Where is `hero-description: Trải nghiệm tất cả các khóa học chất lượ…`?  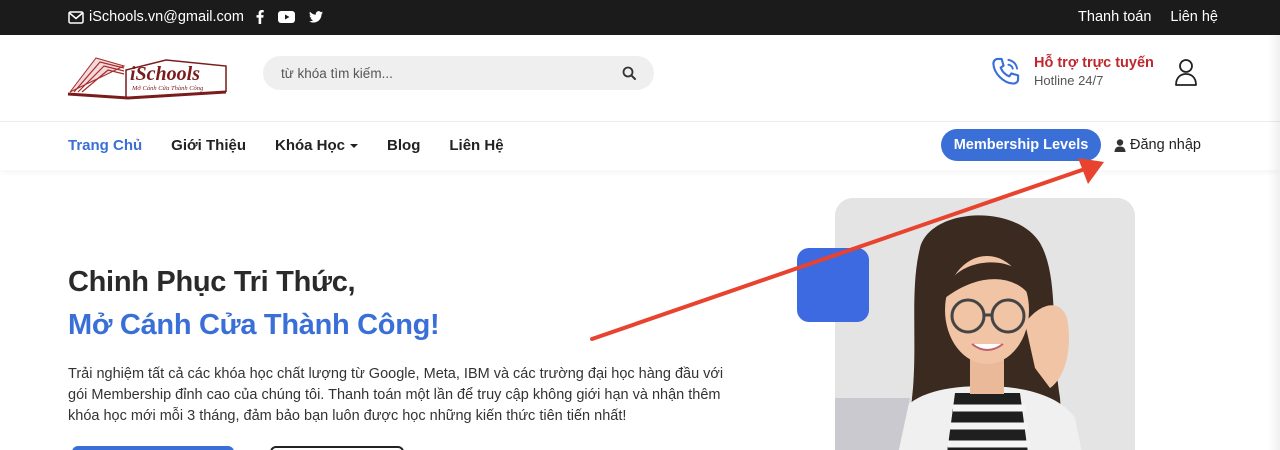 hero-description: Trải nghiệm tất cả các khóa học chất lượ… is located at coordinates (396, 395).